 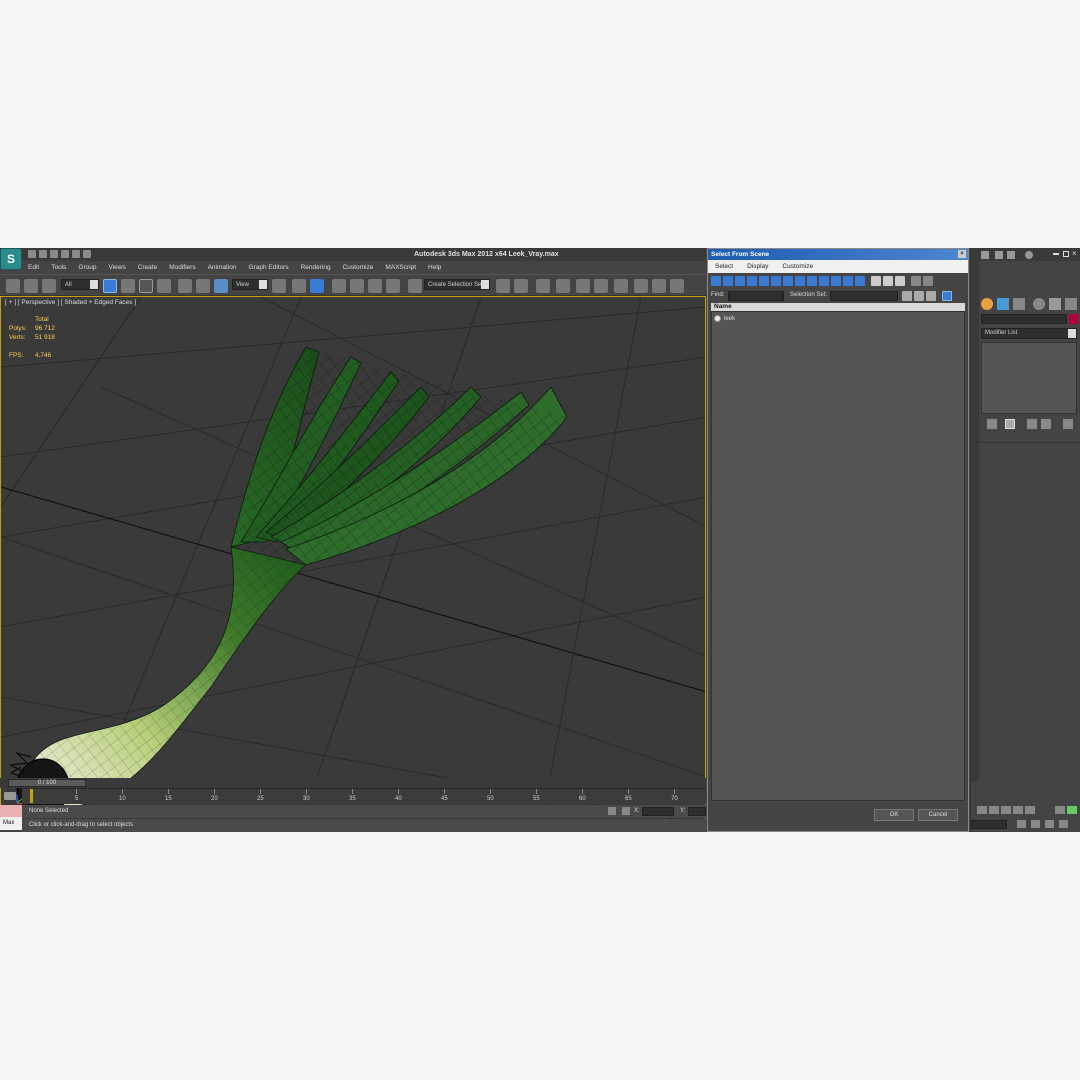 I want to click on menu-edit: Edit, so click(x=33, y=268).